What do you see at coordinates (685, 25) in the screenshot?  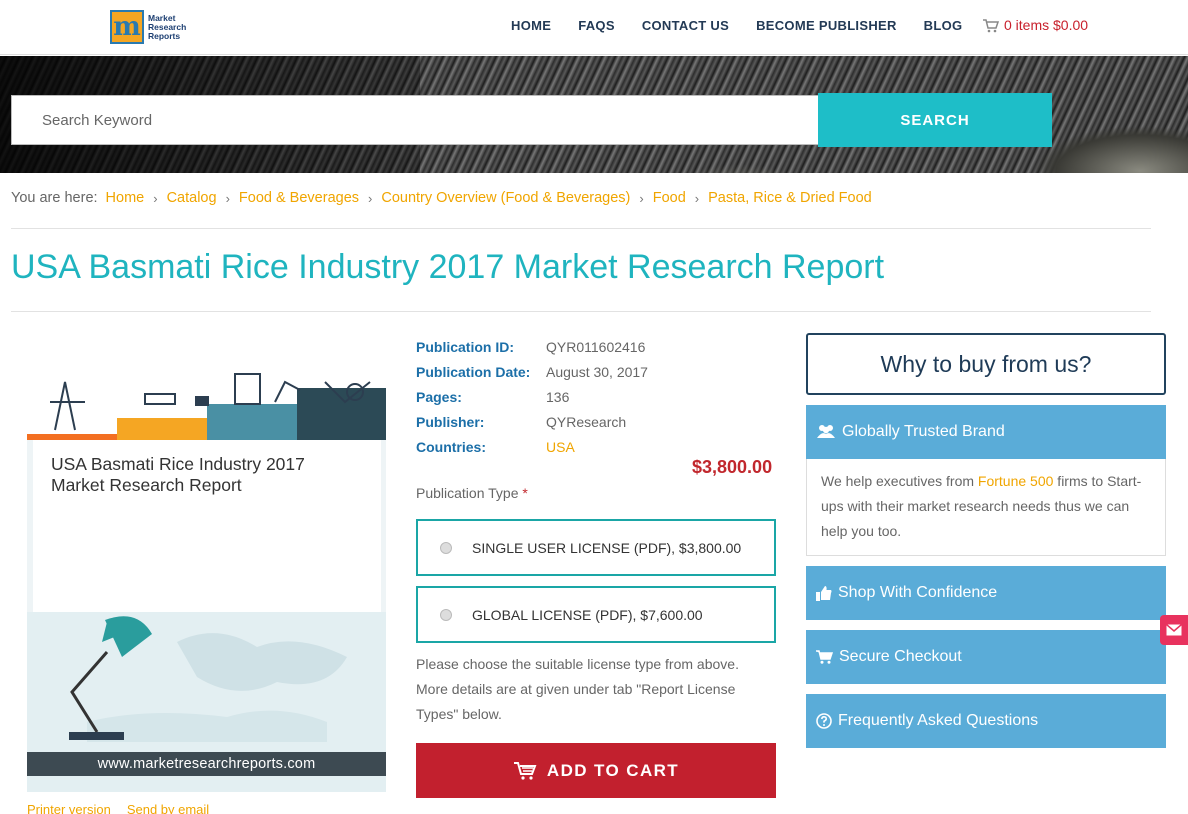 I see `nav-contact-us: CONTACT US` at bounding box center [685, 25].